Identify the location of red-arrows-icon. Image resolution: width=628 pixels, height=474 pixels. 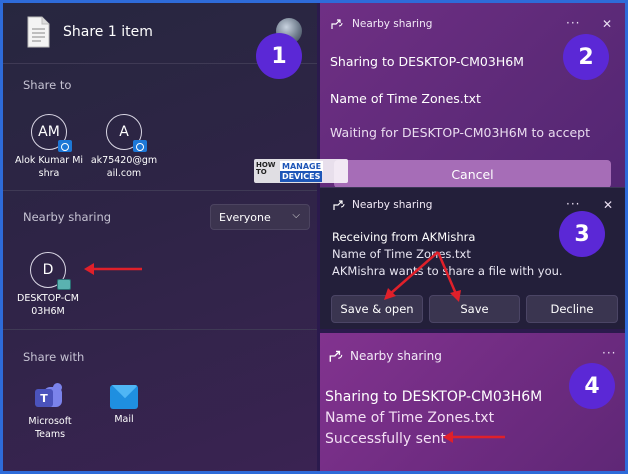
(422, 276).